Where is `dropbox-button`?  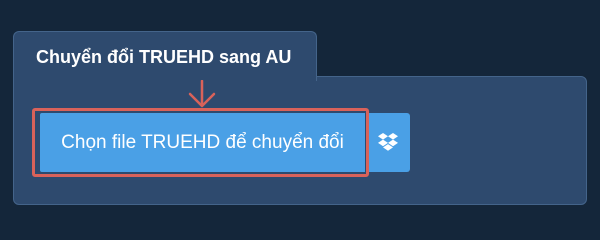
dropbox-button is located at coordinates (388, 142).